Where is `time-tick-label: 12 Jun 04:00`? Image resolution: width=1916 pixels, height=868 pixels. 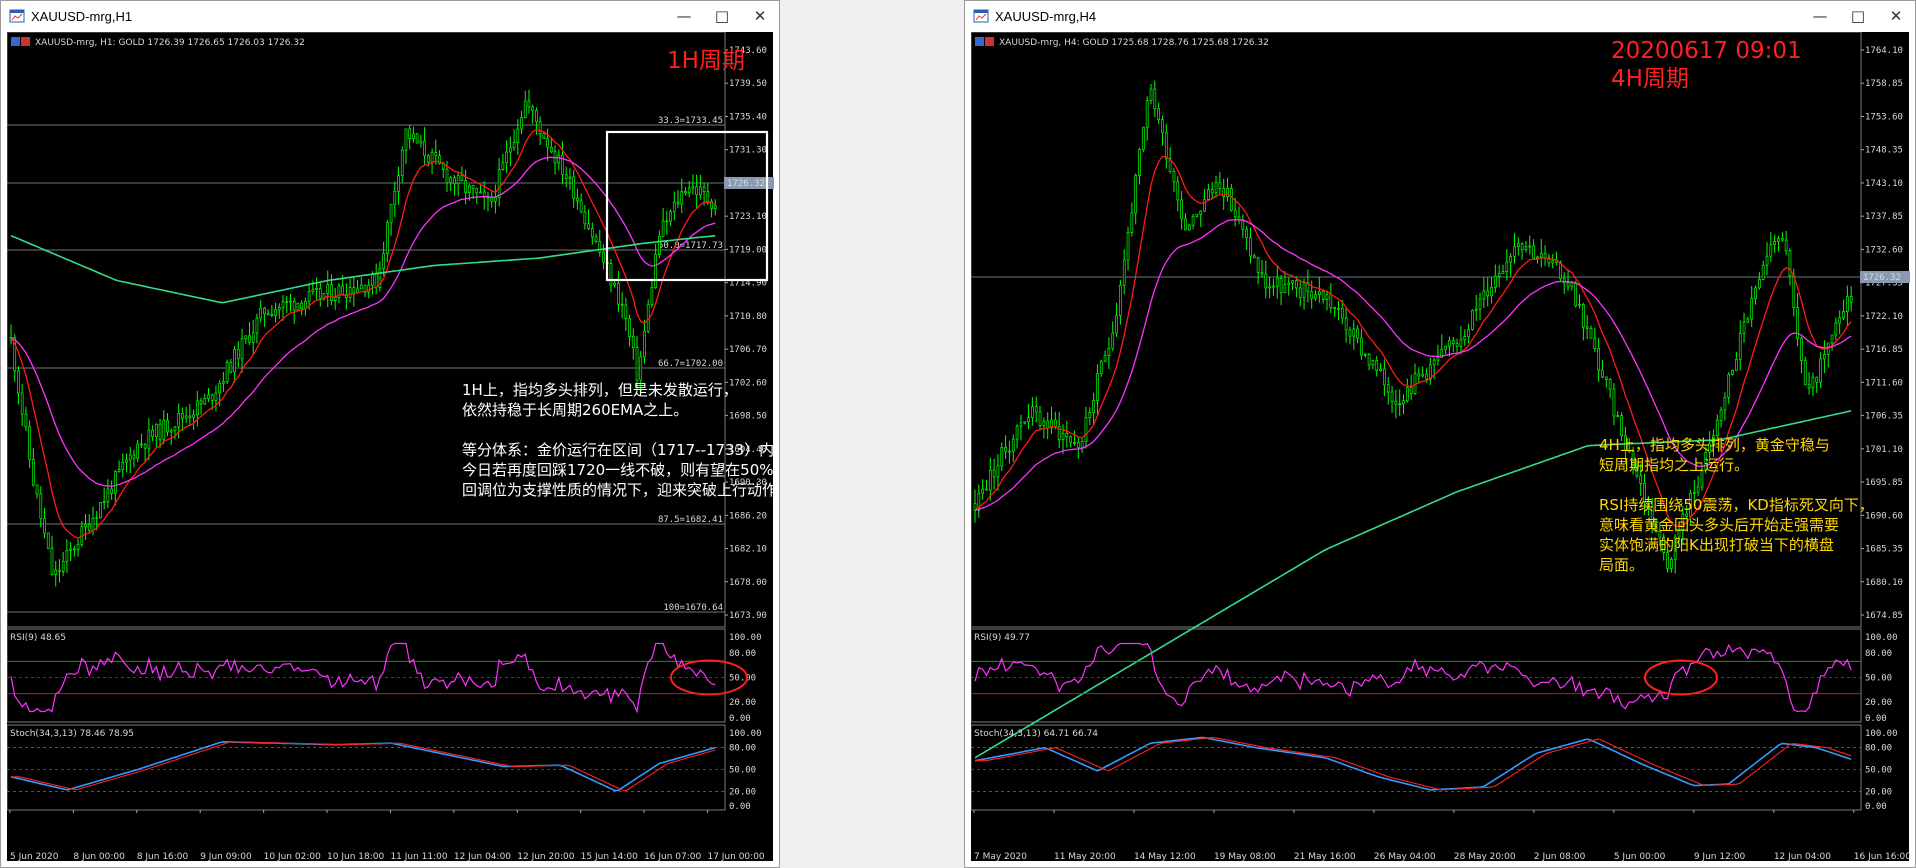
time-tick-label: 12 Jun 04:00 is located at coordinates (482, 857).